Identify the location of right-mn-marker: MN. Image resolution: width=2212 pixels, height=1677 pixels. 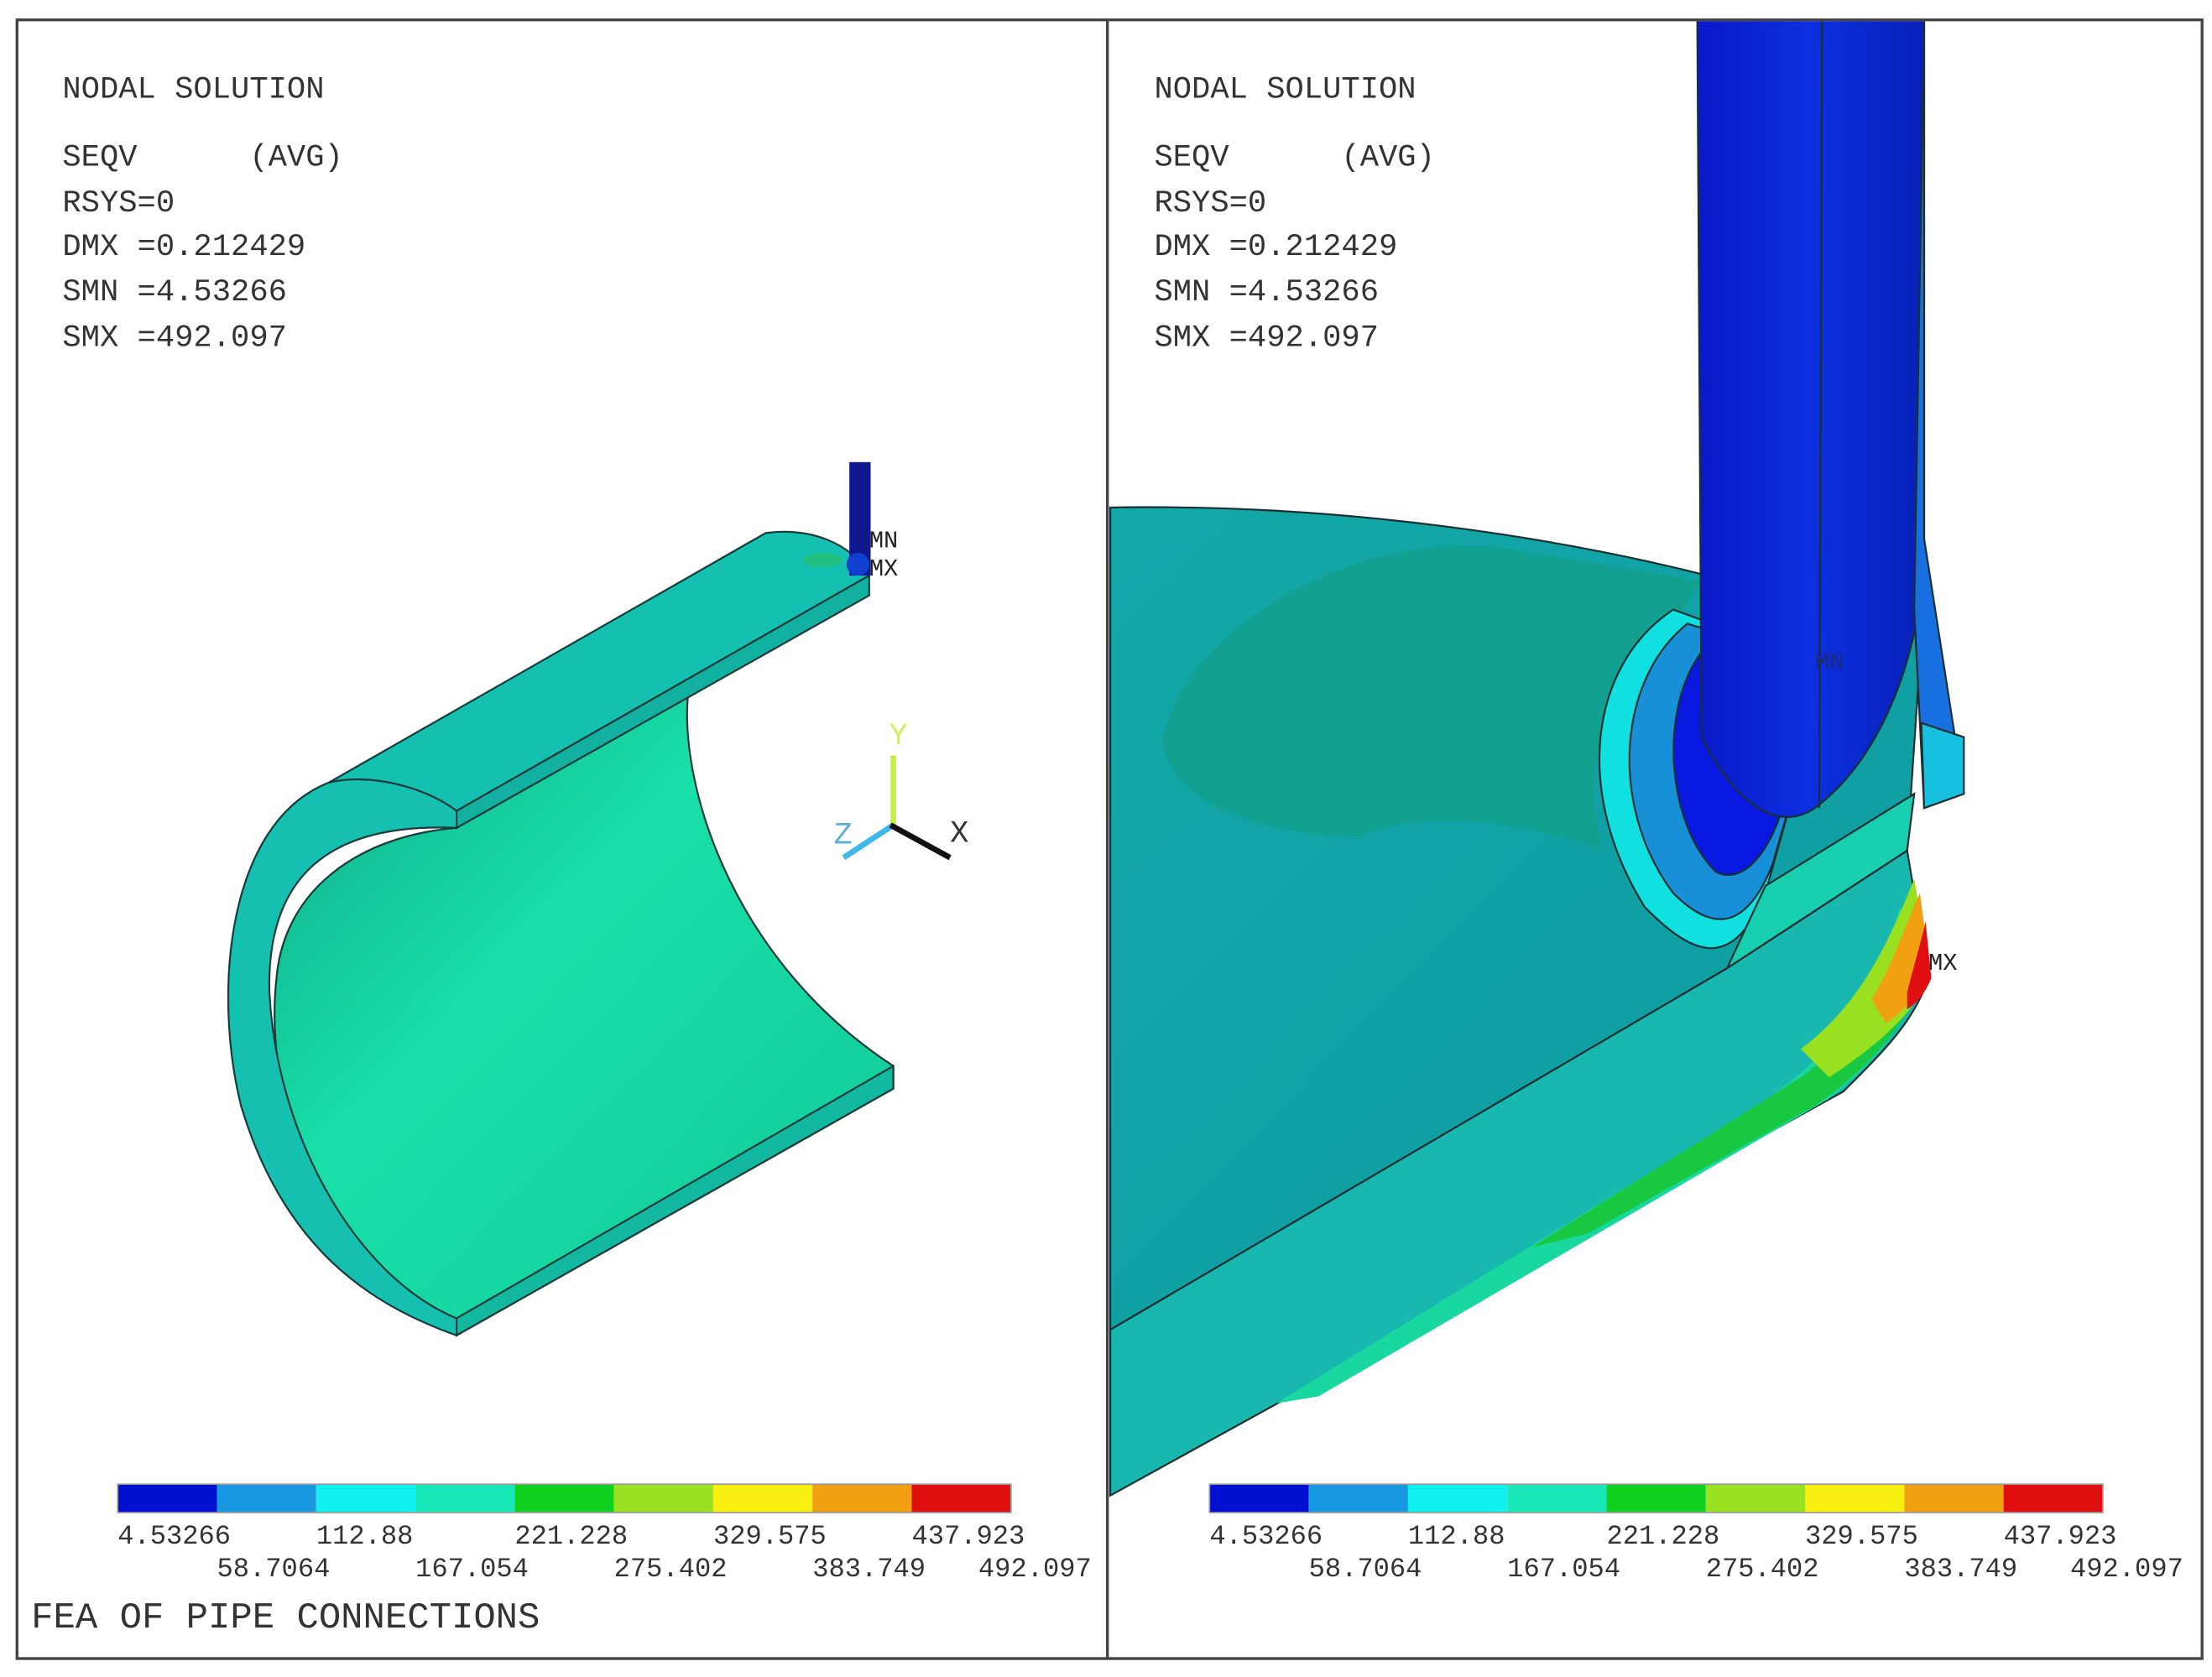
(1829, 663).